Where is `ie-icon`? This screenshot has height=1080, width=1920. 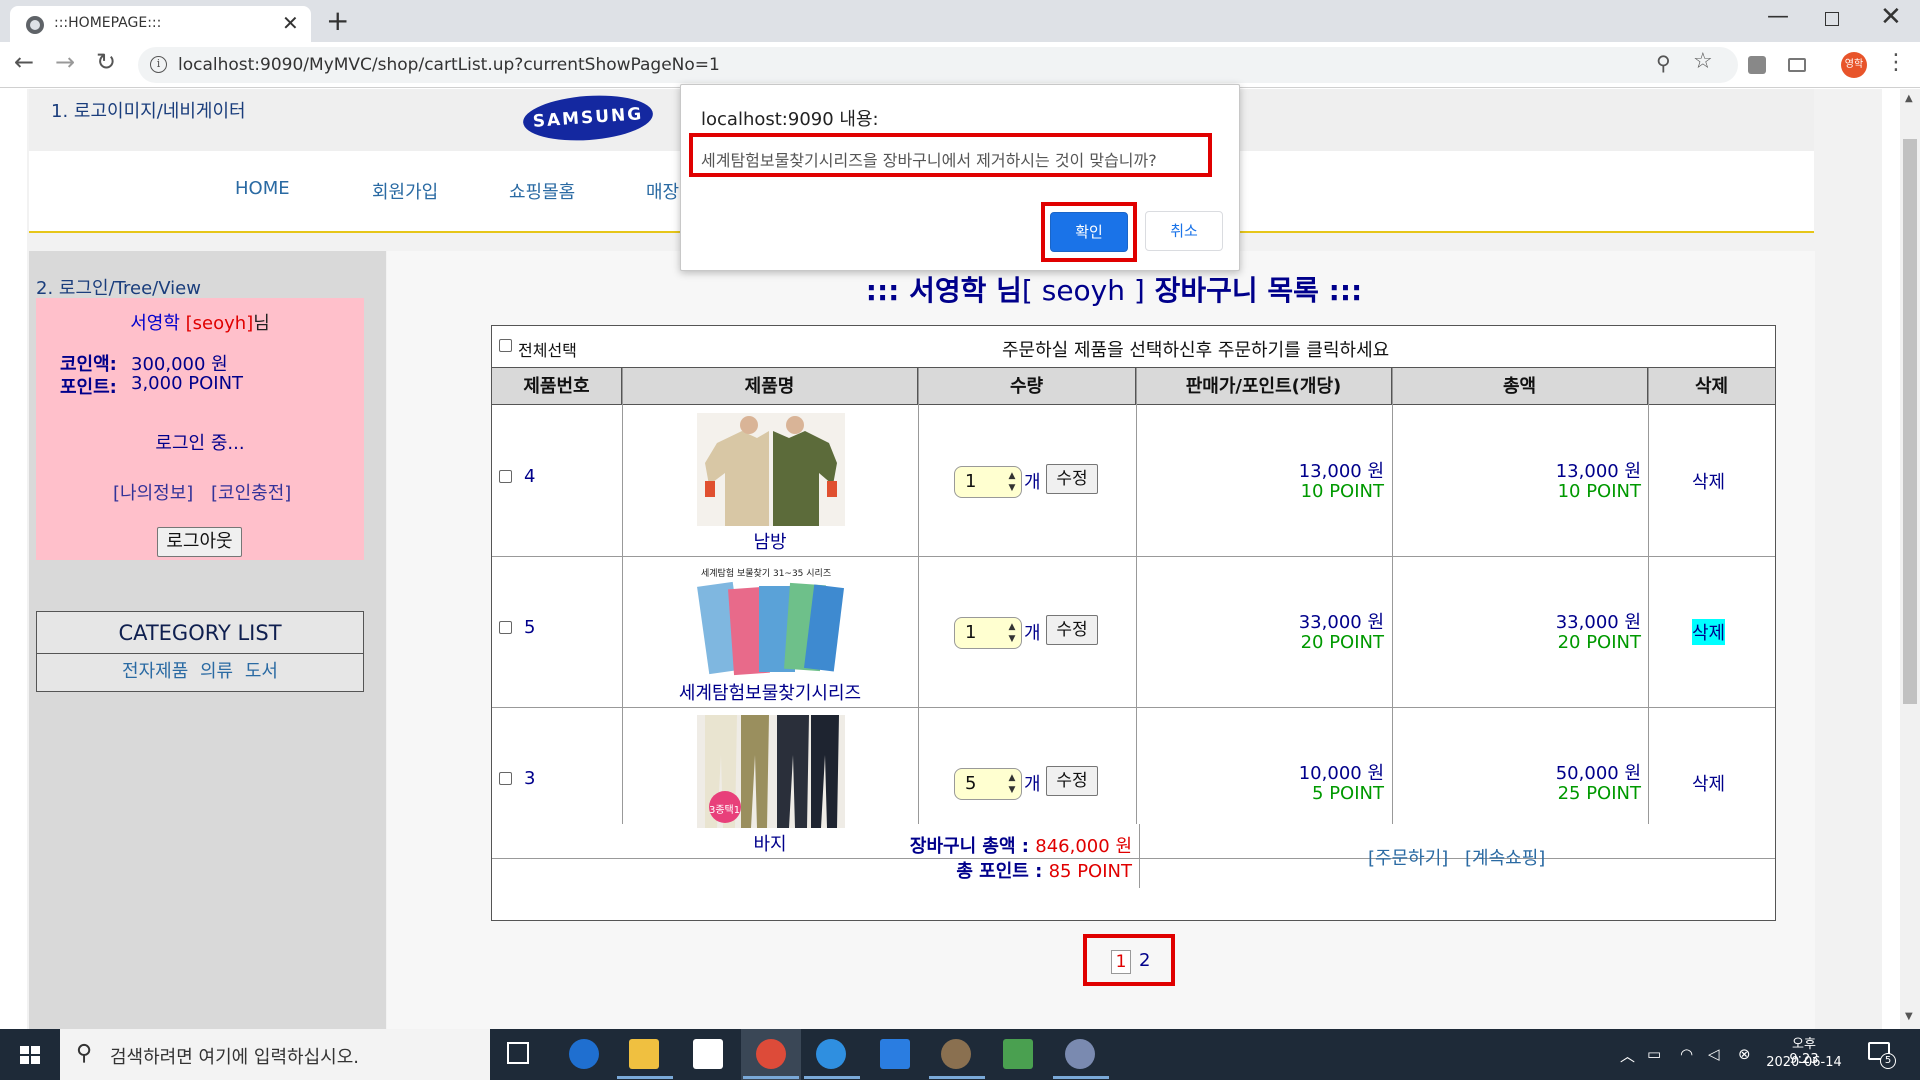
ie-icon is located at coordinates (831, 1054).